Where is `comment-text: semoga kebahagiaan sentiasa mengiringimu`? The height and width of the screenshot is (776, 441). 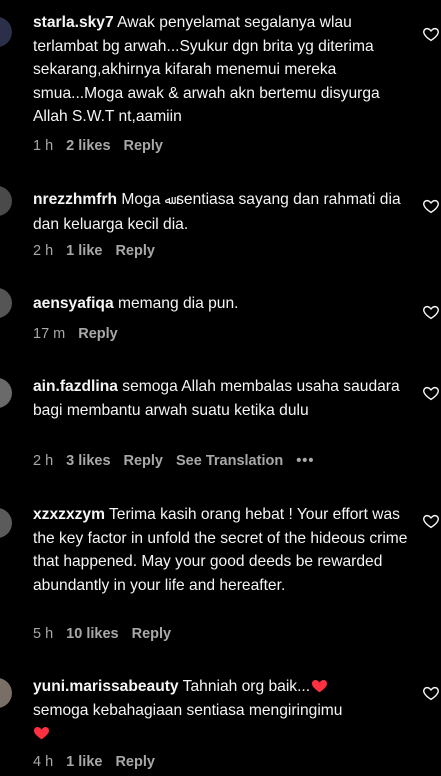 comment-text: semoga kebahagiaan sentiasa mengiringimu is located at coordinates (188, 710).